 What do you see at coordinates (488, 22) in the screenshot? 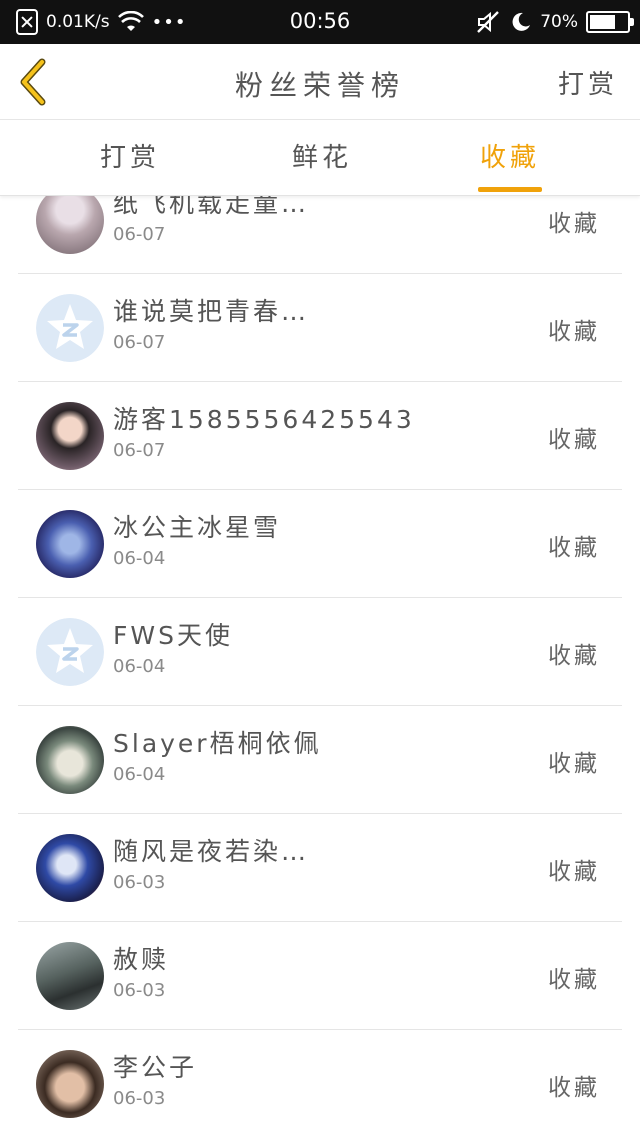
I see `mute-icon` at bounding box center [488, 22].